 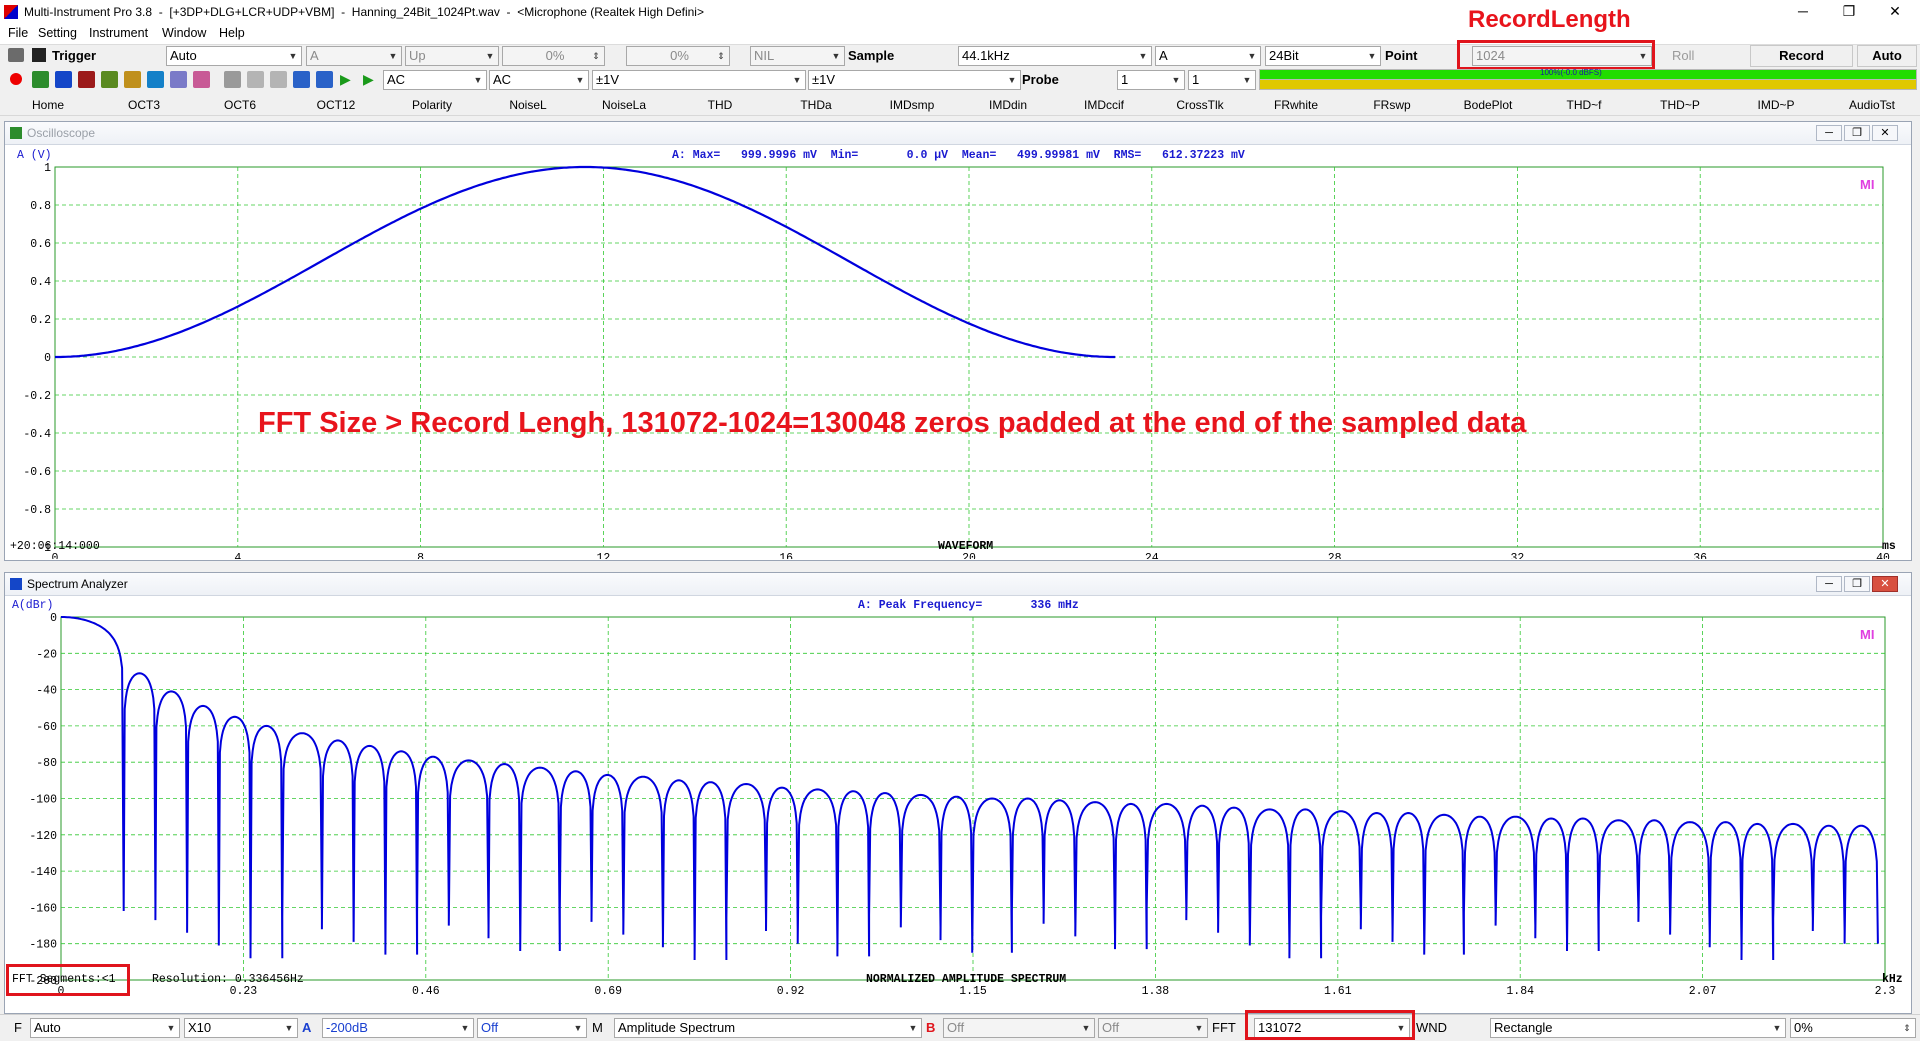 What do you see at coordinates (345, 79) in the screenshot?
I see `play-icon: ▶` at bounding box center [345, 79].